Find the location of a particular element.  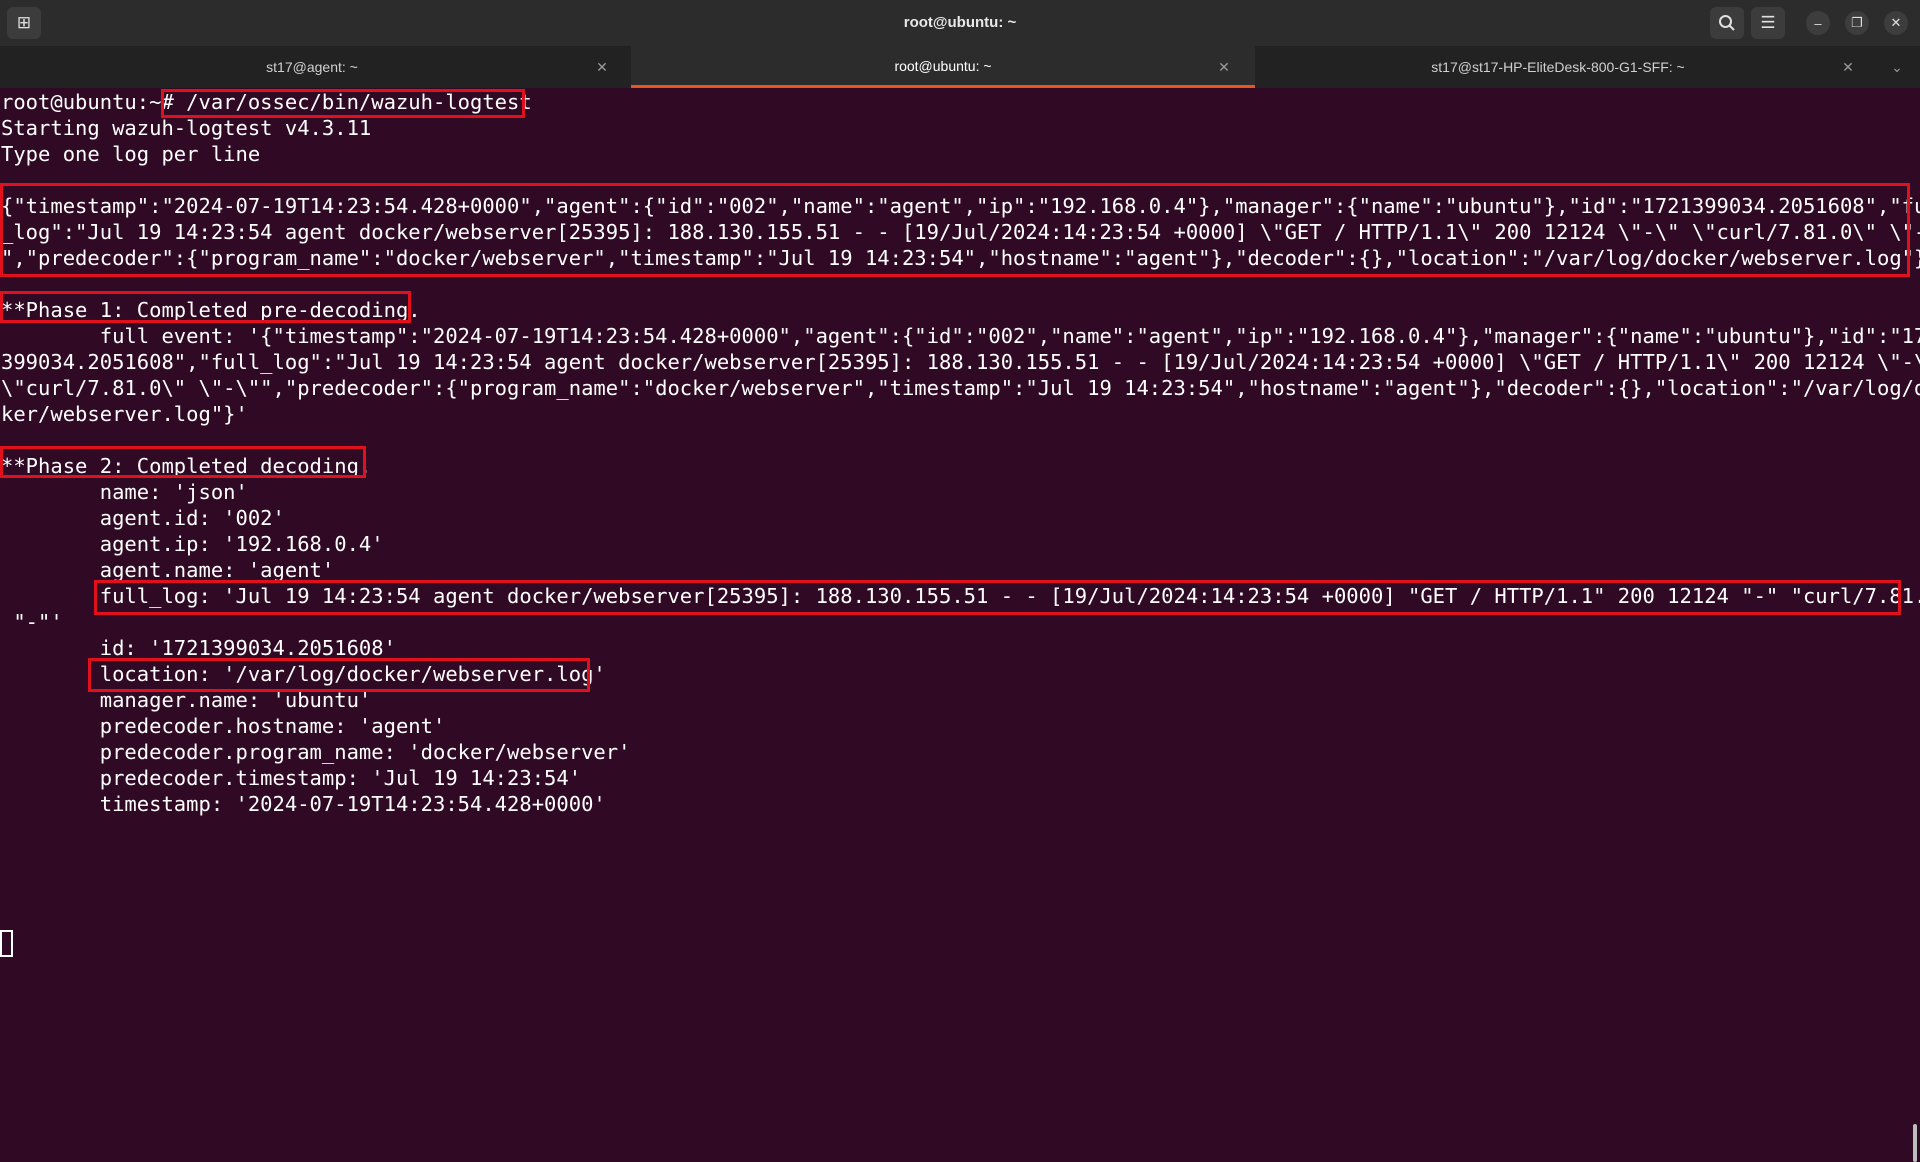

title-bar: ⊞ root@ubuntu: ~ ☰ – ❐ ✕ is located at coordinates (960, 23).